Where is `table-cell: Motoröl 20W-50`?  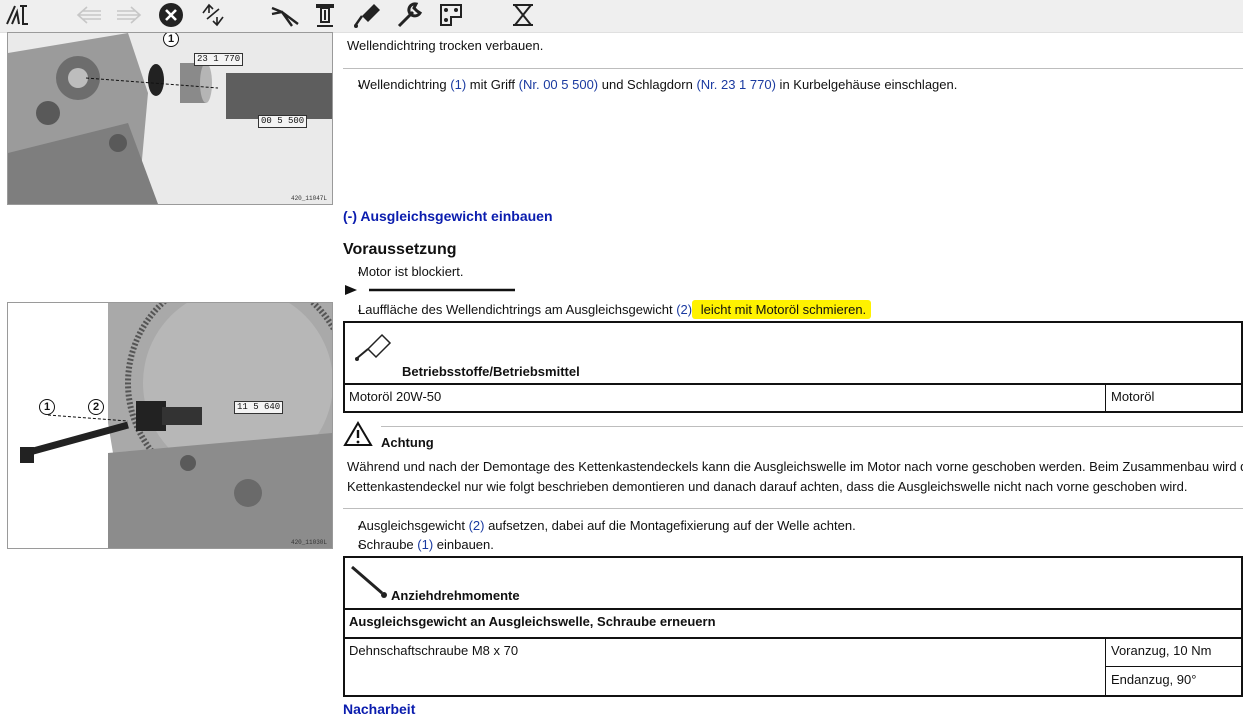
table-cell: Motoröl 20W-50 is located at coordinates (395, 396).